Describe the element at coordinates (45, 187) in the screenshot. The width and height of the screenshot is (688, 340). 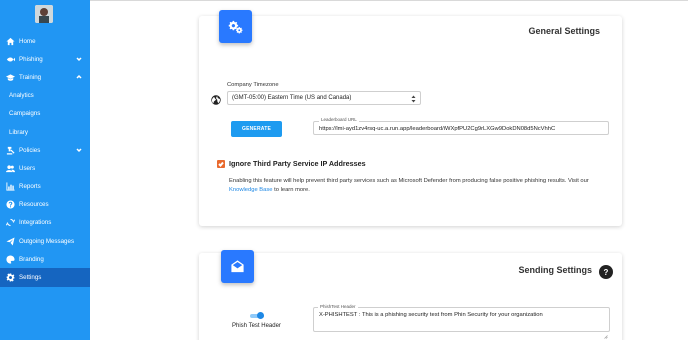
I see `sidebar-item-reports: Reports` at that location.